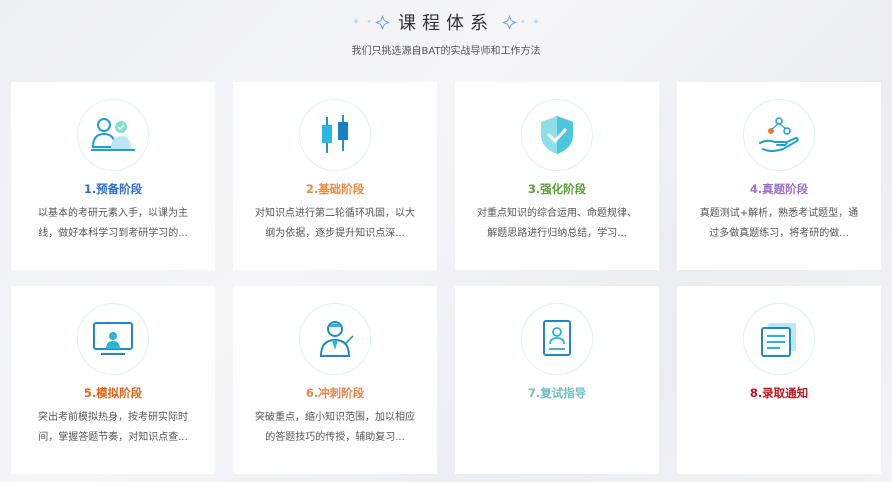  What do you see at coordinates (557, 213) in the screenshot?
I see `card-desc-line: 对重点知识的综合运用、命题规律、` at bounding box center [557, 213].